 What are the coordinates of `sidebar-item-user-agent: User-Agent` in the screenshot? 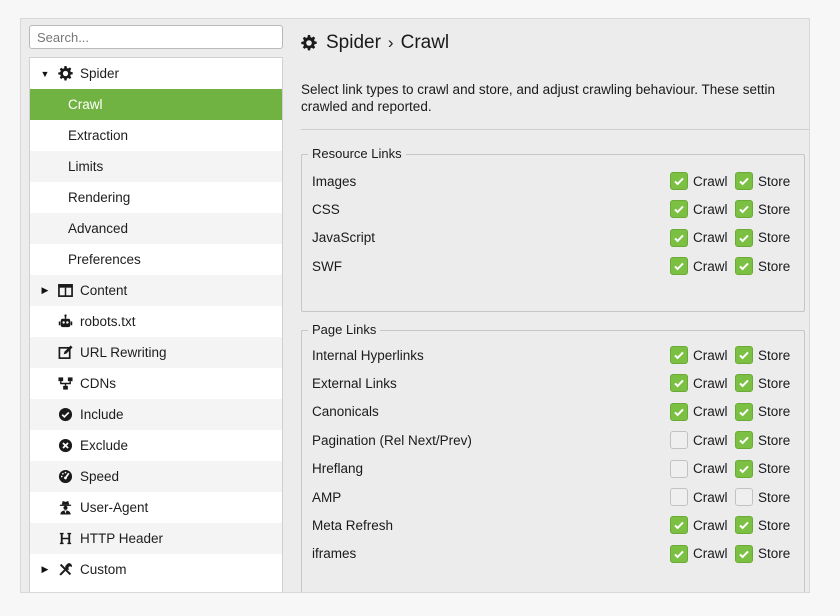 It's located at (156, 507).